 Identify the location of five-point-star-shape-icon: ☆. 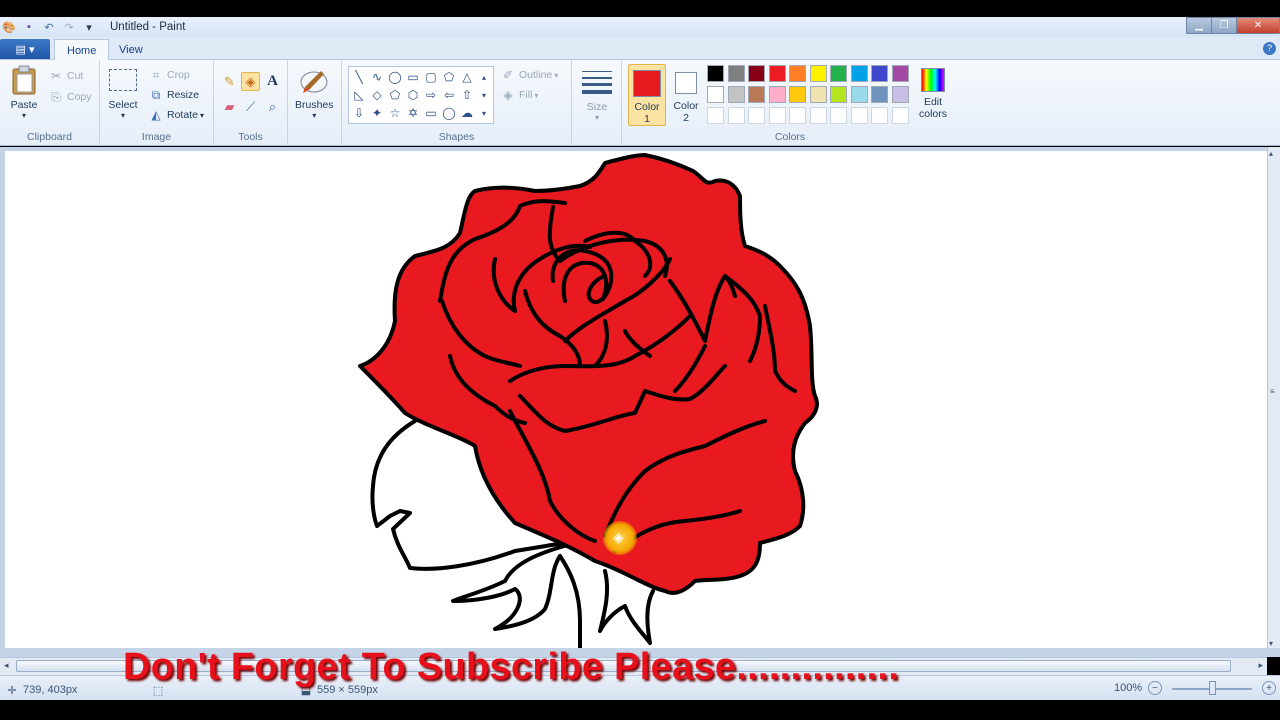
(395, 113).